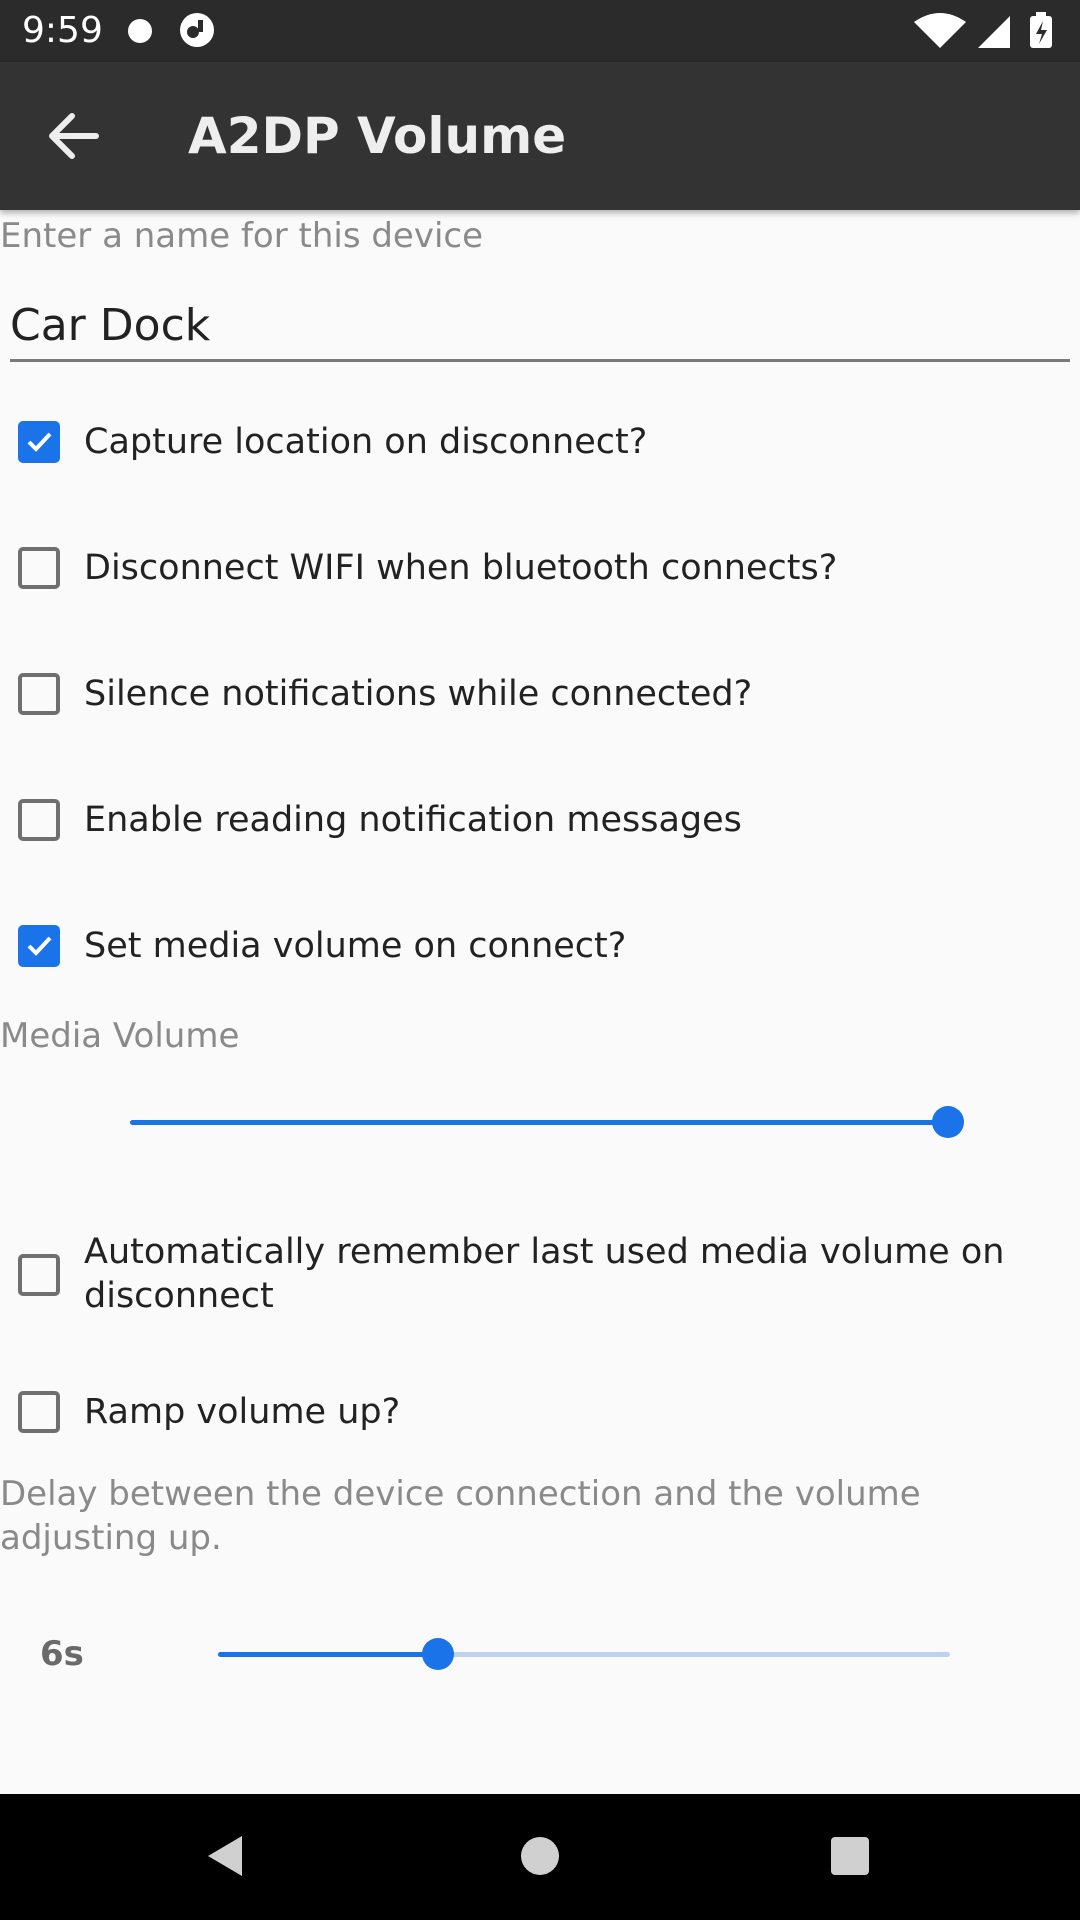  What do you see at coordinates (948, 1122) in the screenshot?
I see `media-volume-thumb` at bounding box center [948, 1122].